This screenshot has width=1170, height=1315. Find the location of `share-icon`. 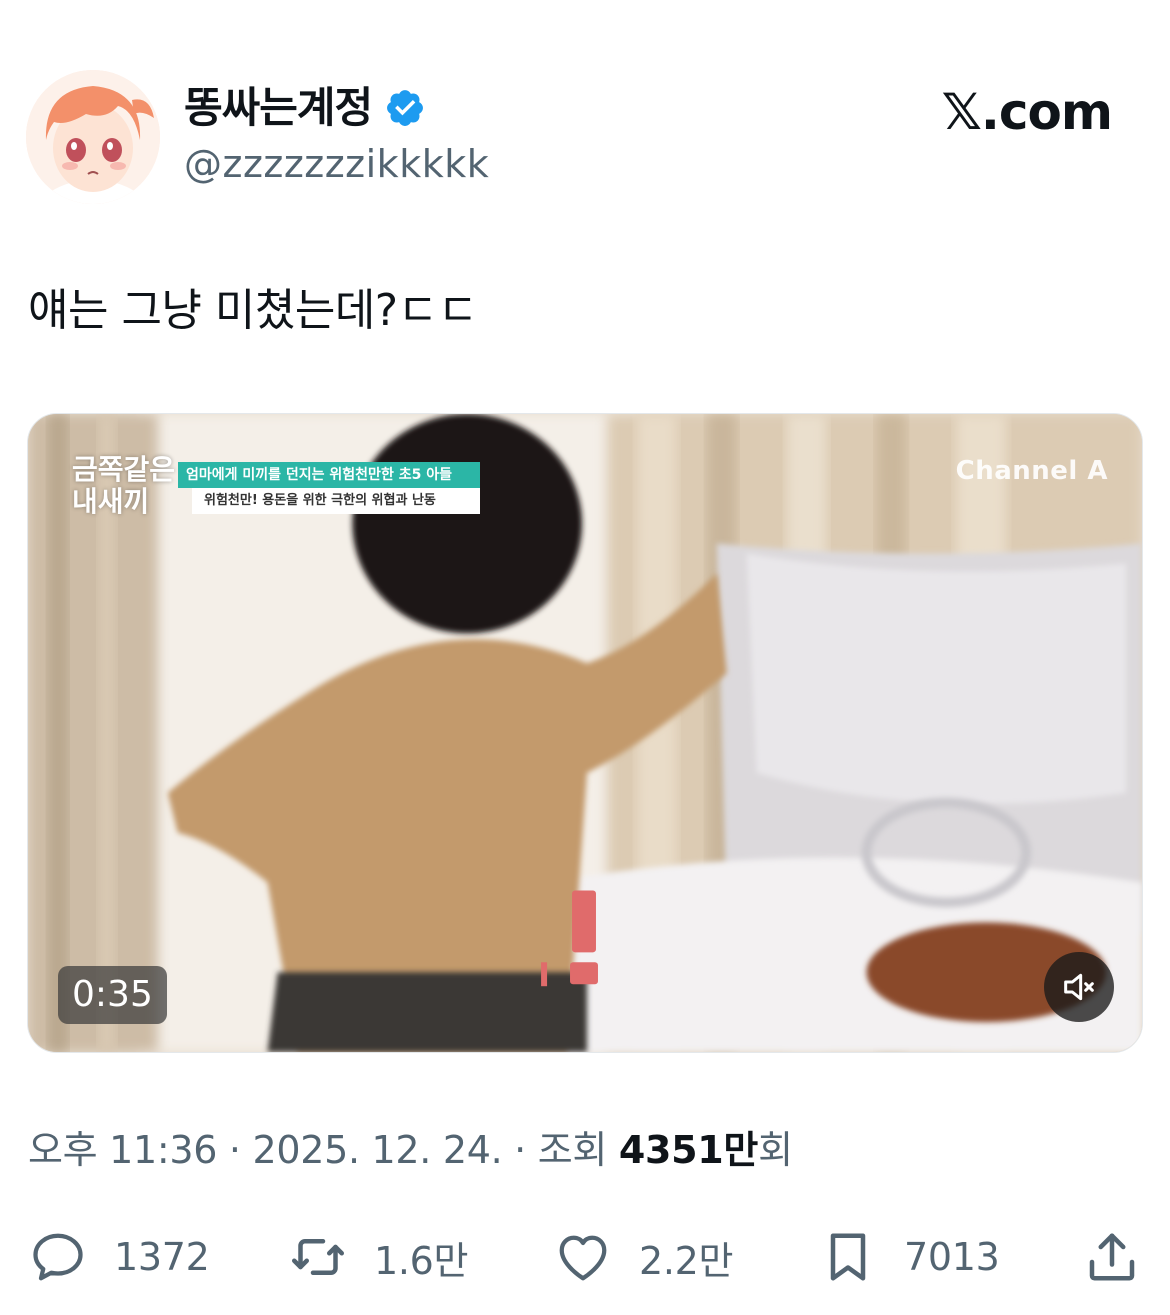

share-icon is located at coordinates (1112, 1257).